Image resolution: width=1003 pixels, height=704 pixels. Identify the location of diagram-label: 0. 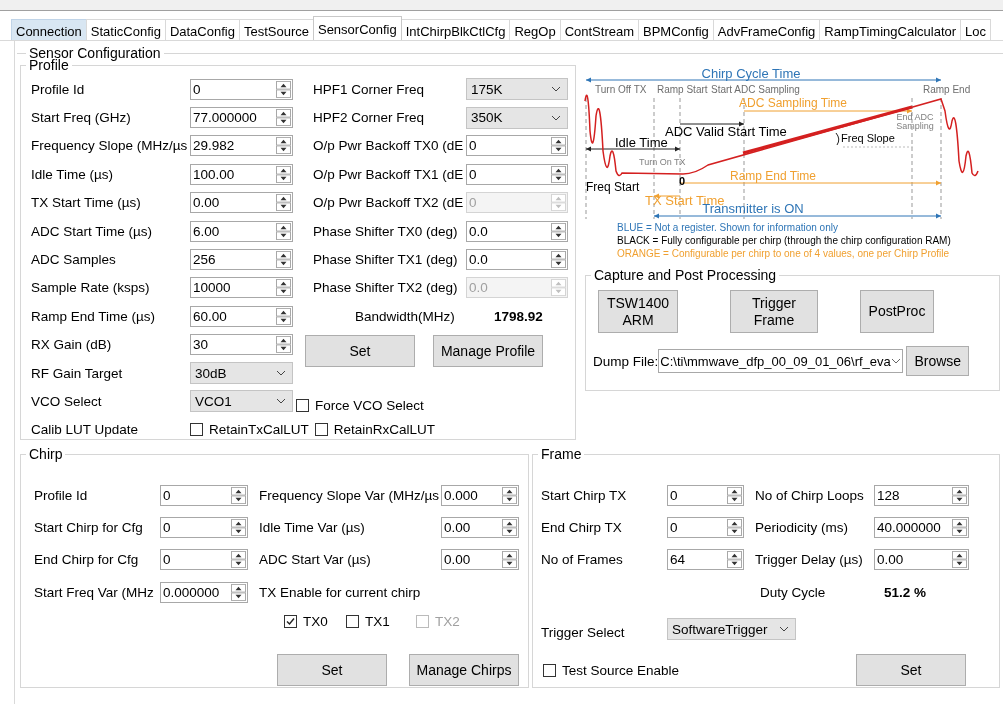
(682, 181).